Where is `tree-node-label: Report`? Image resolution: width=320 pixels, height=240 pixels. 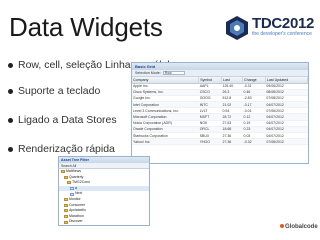 tree-node-label: Report is located at coordinates (74, 225).